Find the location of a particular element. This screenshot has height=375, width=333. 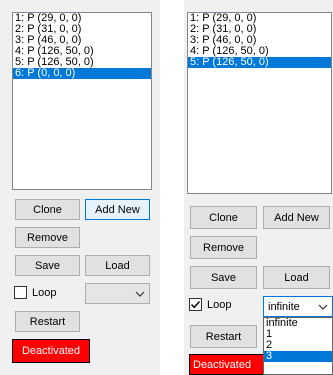

list-item-selected: 6: P (0, 0, 0) is located at coordinates (82, 73).